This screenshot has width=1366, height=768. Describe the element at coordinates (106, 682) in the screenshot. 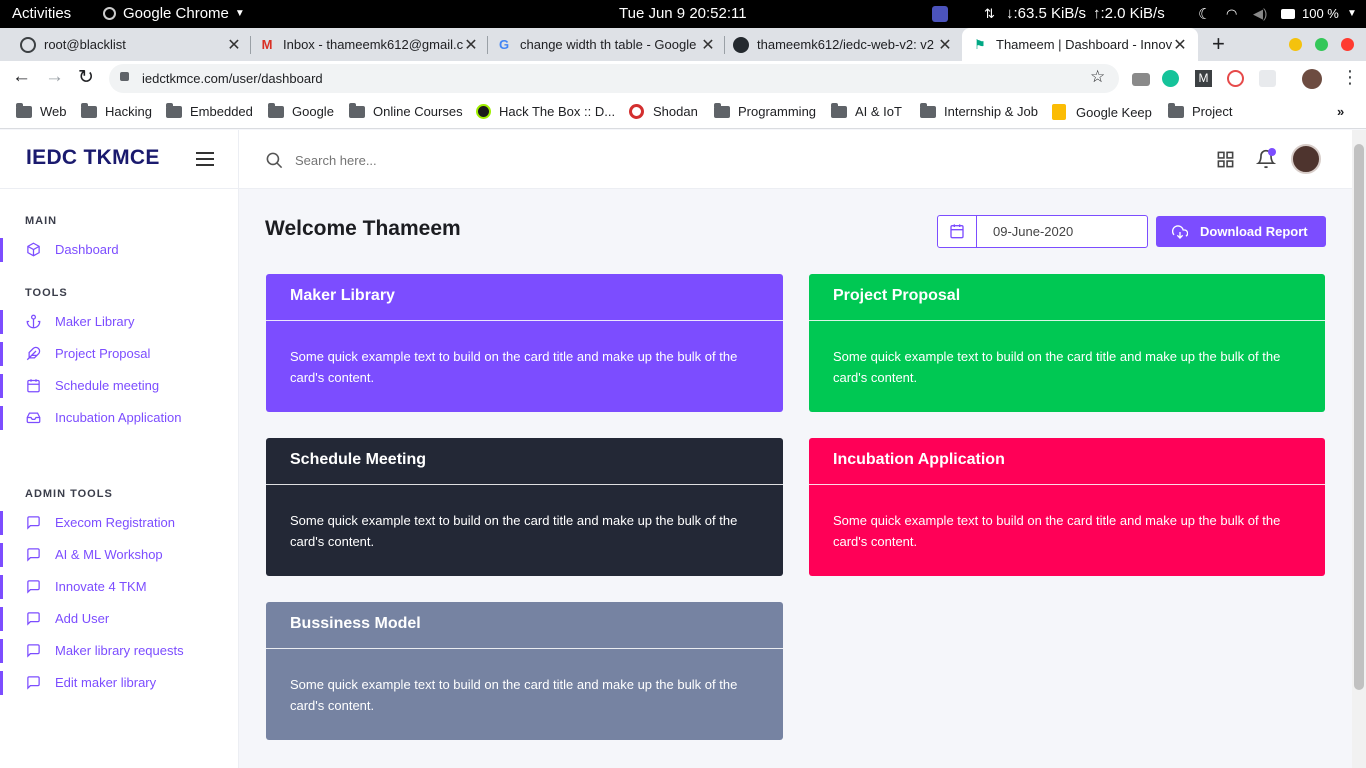

I see `sidebar-item-label: Edit maker library` at that location.